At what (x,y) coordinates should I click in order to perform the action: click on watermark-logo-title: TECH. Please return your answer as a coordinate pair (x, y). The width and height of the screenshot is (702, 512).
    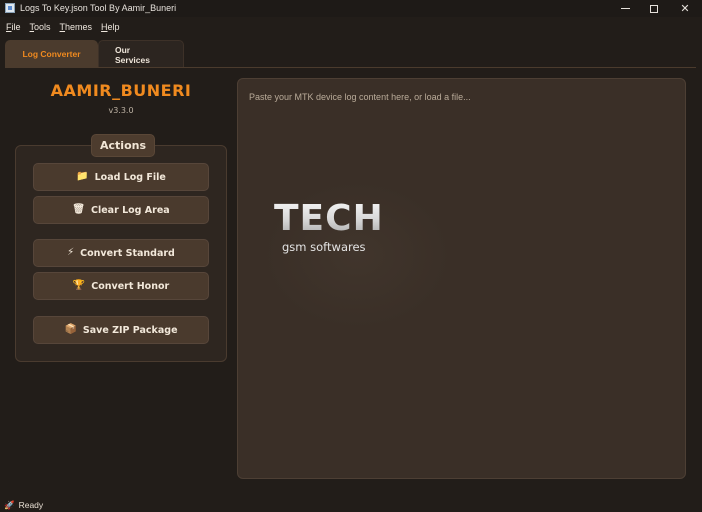
    Looking at the image, I should click on (329, 218).